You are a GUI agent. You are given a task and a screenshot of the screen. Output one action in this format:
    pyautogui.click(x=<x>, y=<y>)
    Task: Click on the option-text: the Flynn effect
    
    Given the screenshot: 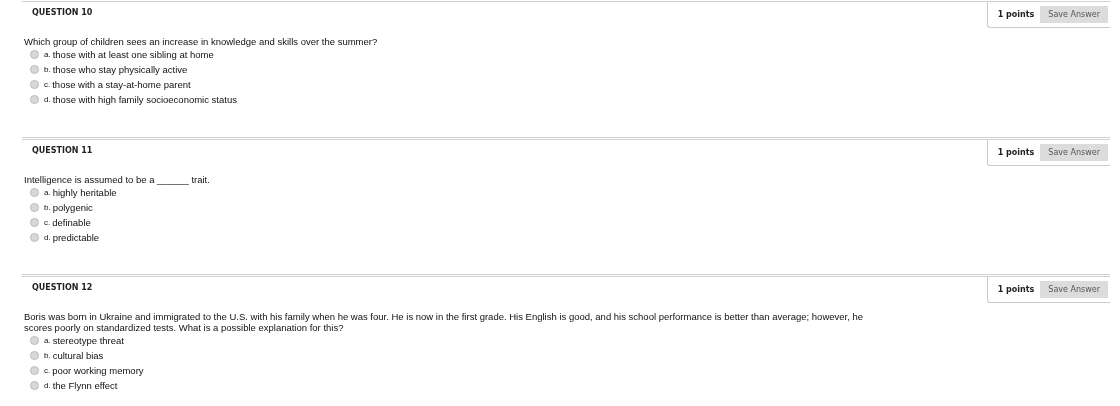 What is the action you would take?
    pyautogui.click(x=85, y=385)
    